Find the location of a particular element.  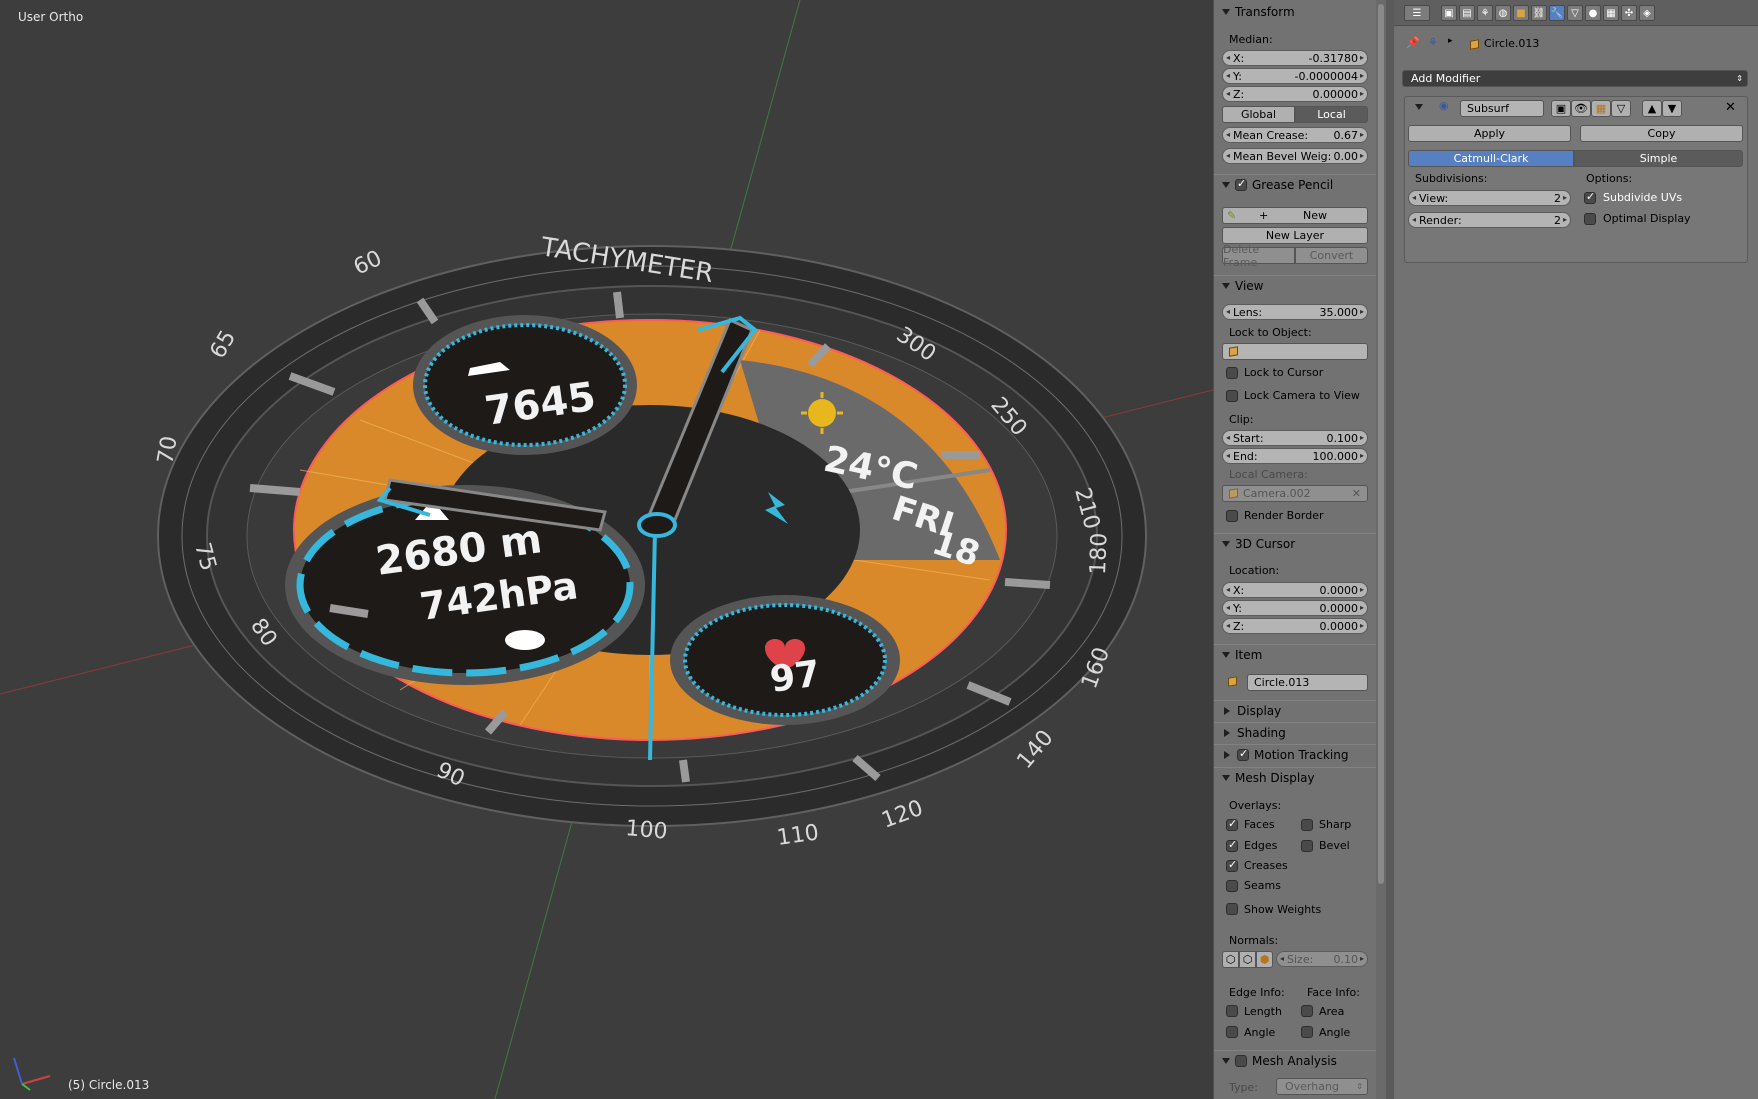

clip-start-field: ◂ Start: 0.100 ▸ is located at coordinates (1295, 438).